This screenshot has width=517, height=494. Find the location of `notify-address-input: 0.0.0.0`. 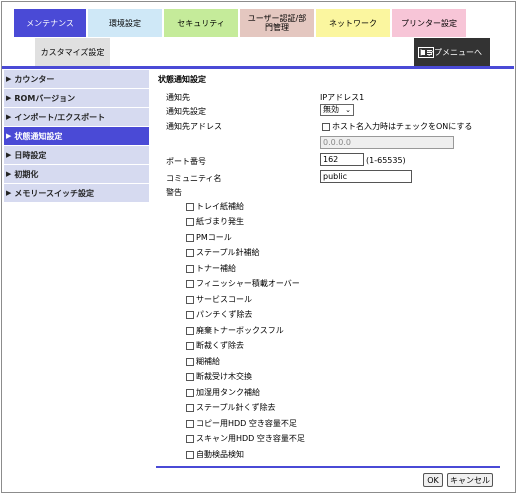

notify-address-input: 0.0.0.0 is located at coordinates (387, 142).